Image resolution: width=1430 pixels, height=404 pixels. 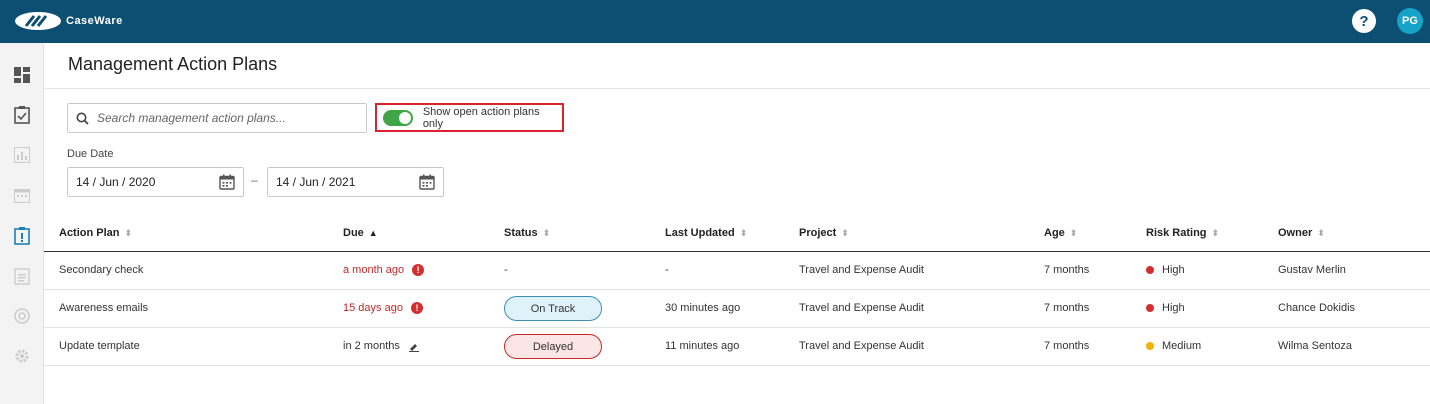 I want to click on sidebar, so click(x=22, y=223).